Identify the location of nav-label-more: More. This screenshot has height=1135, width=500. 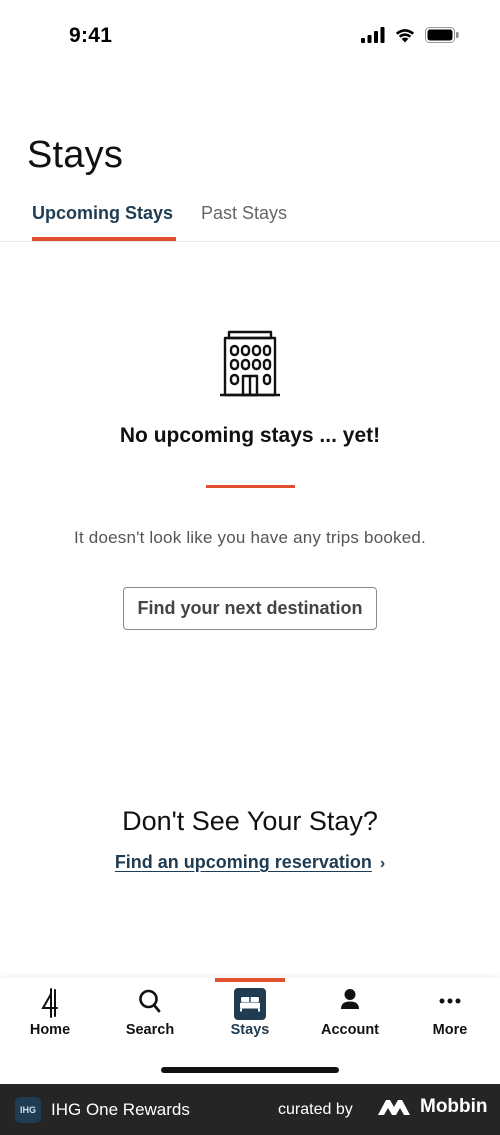
(450, 1030).